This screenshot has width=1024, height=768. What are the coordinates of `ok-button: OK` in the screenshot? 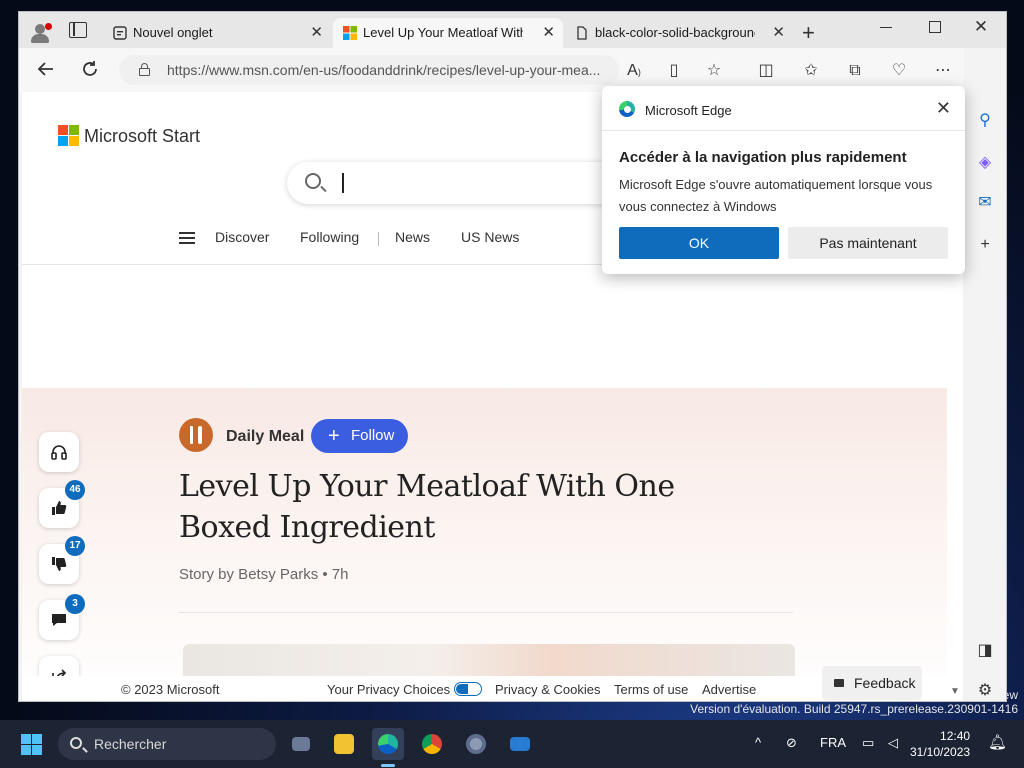 It's located at (699, 243).